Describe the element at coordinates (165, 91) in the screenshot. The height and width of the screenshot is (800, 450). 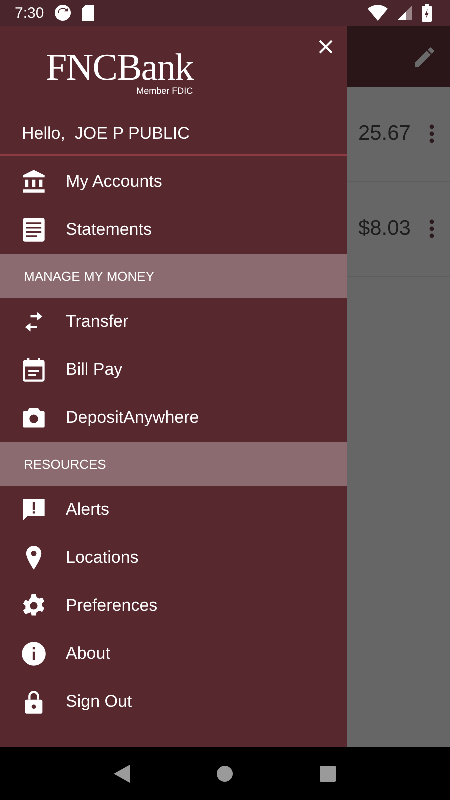
I see `logo-tagline: Member FDIC` at that location.